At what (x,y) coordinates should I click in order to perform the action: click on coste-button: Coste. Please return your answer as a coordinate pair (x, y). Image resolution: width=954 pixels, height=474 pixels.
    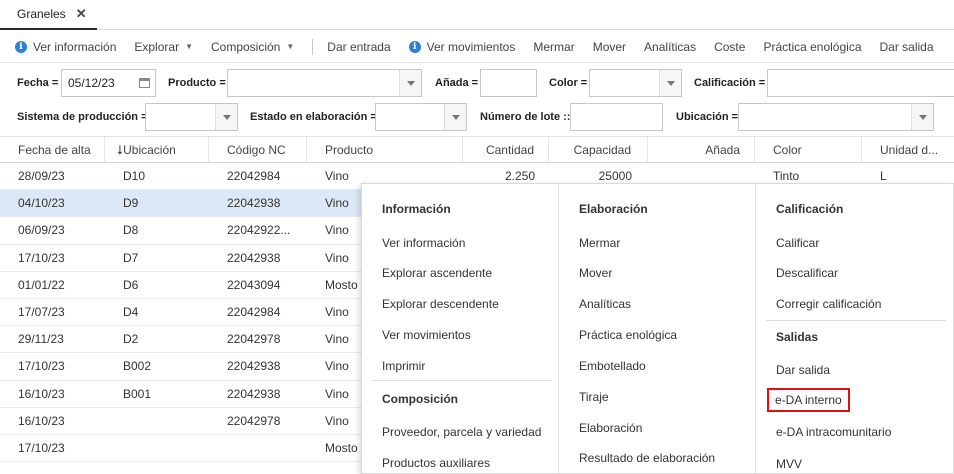
    Looking at the image, I should click on (729, 47).